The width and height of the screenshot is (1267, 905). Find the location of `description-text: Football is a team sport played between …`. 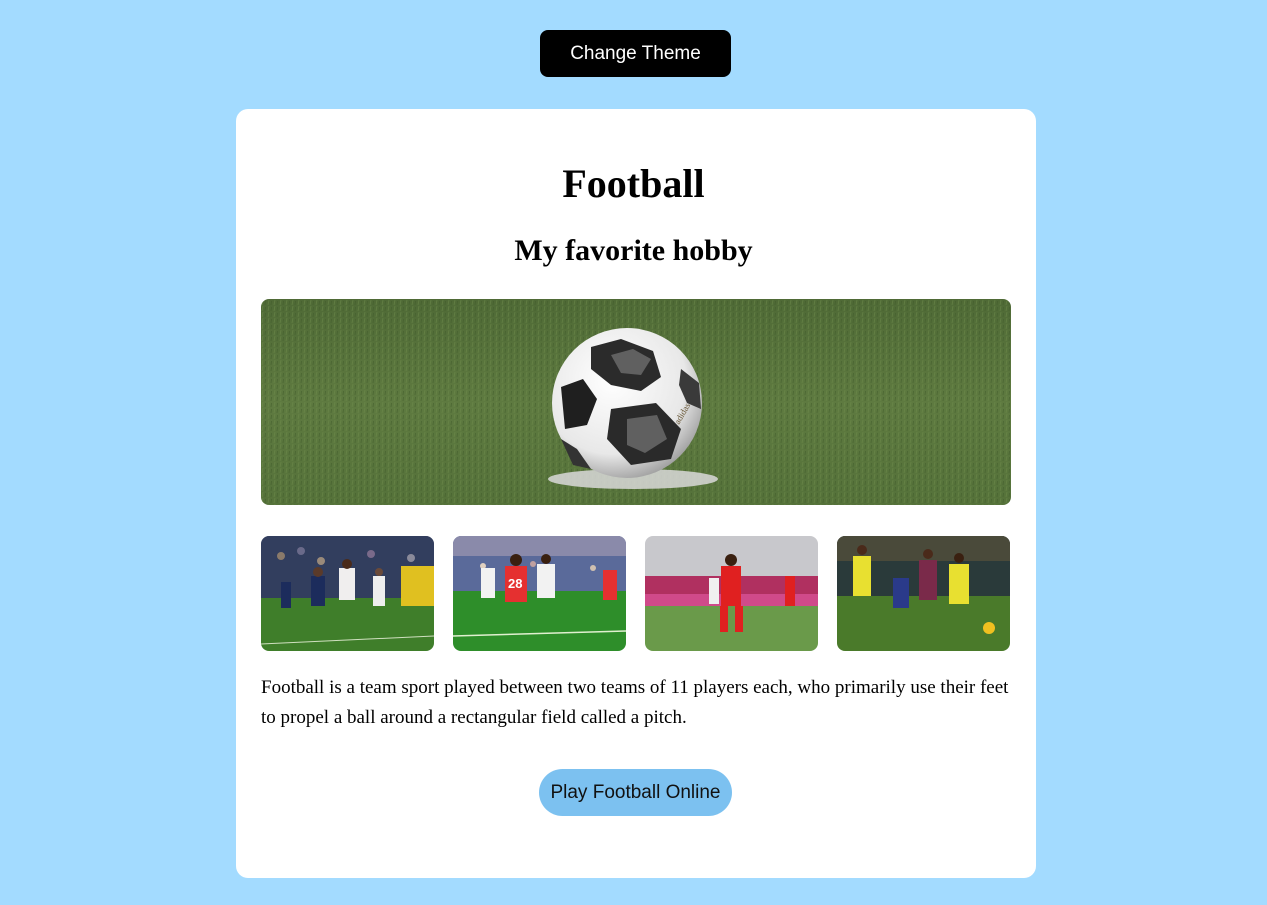

description-text: Football is a team sport played between … is located at coordinates (635, 702).